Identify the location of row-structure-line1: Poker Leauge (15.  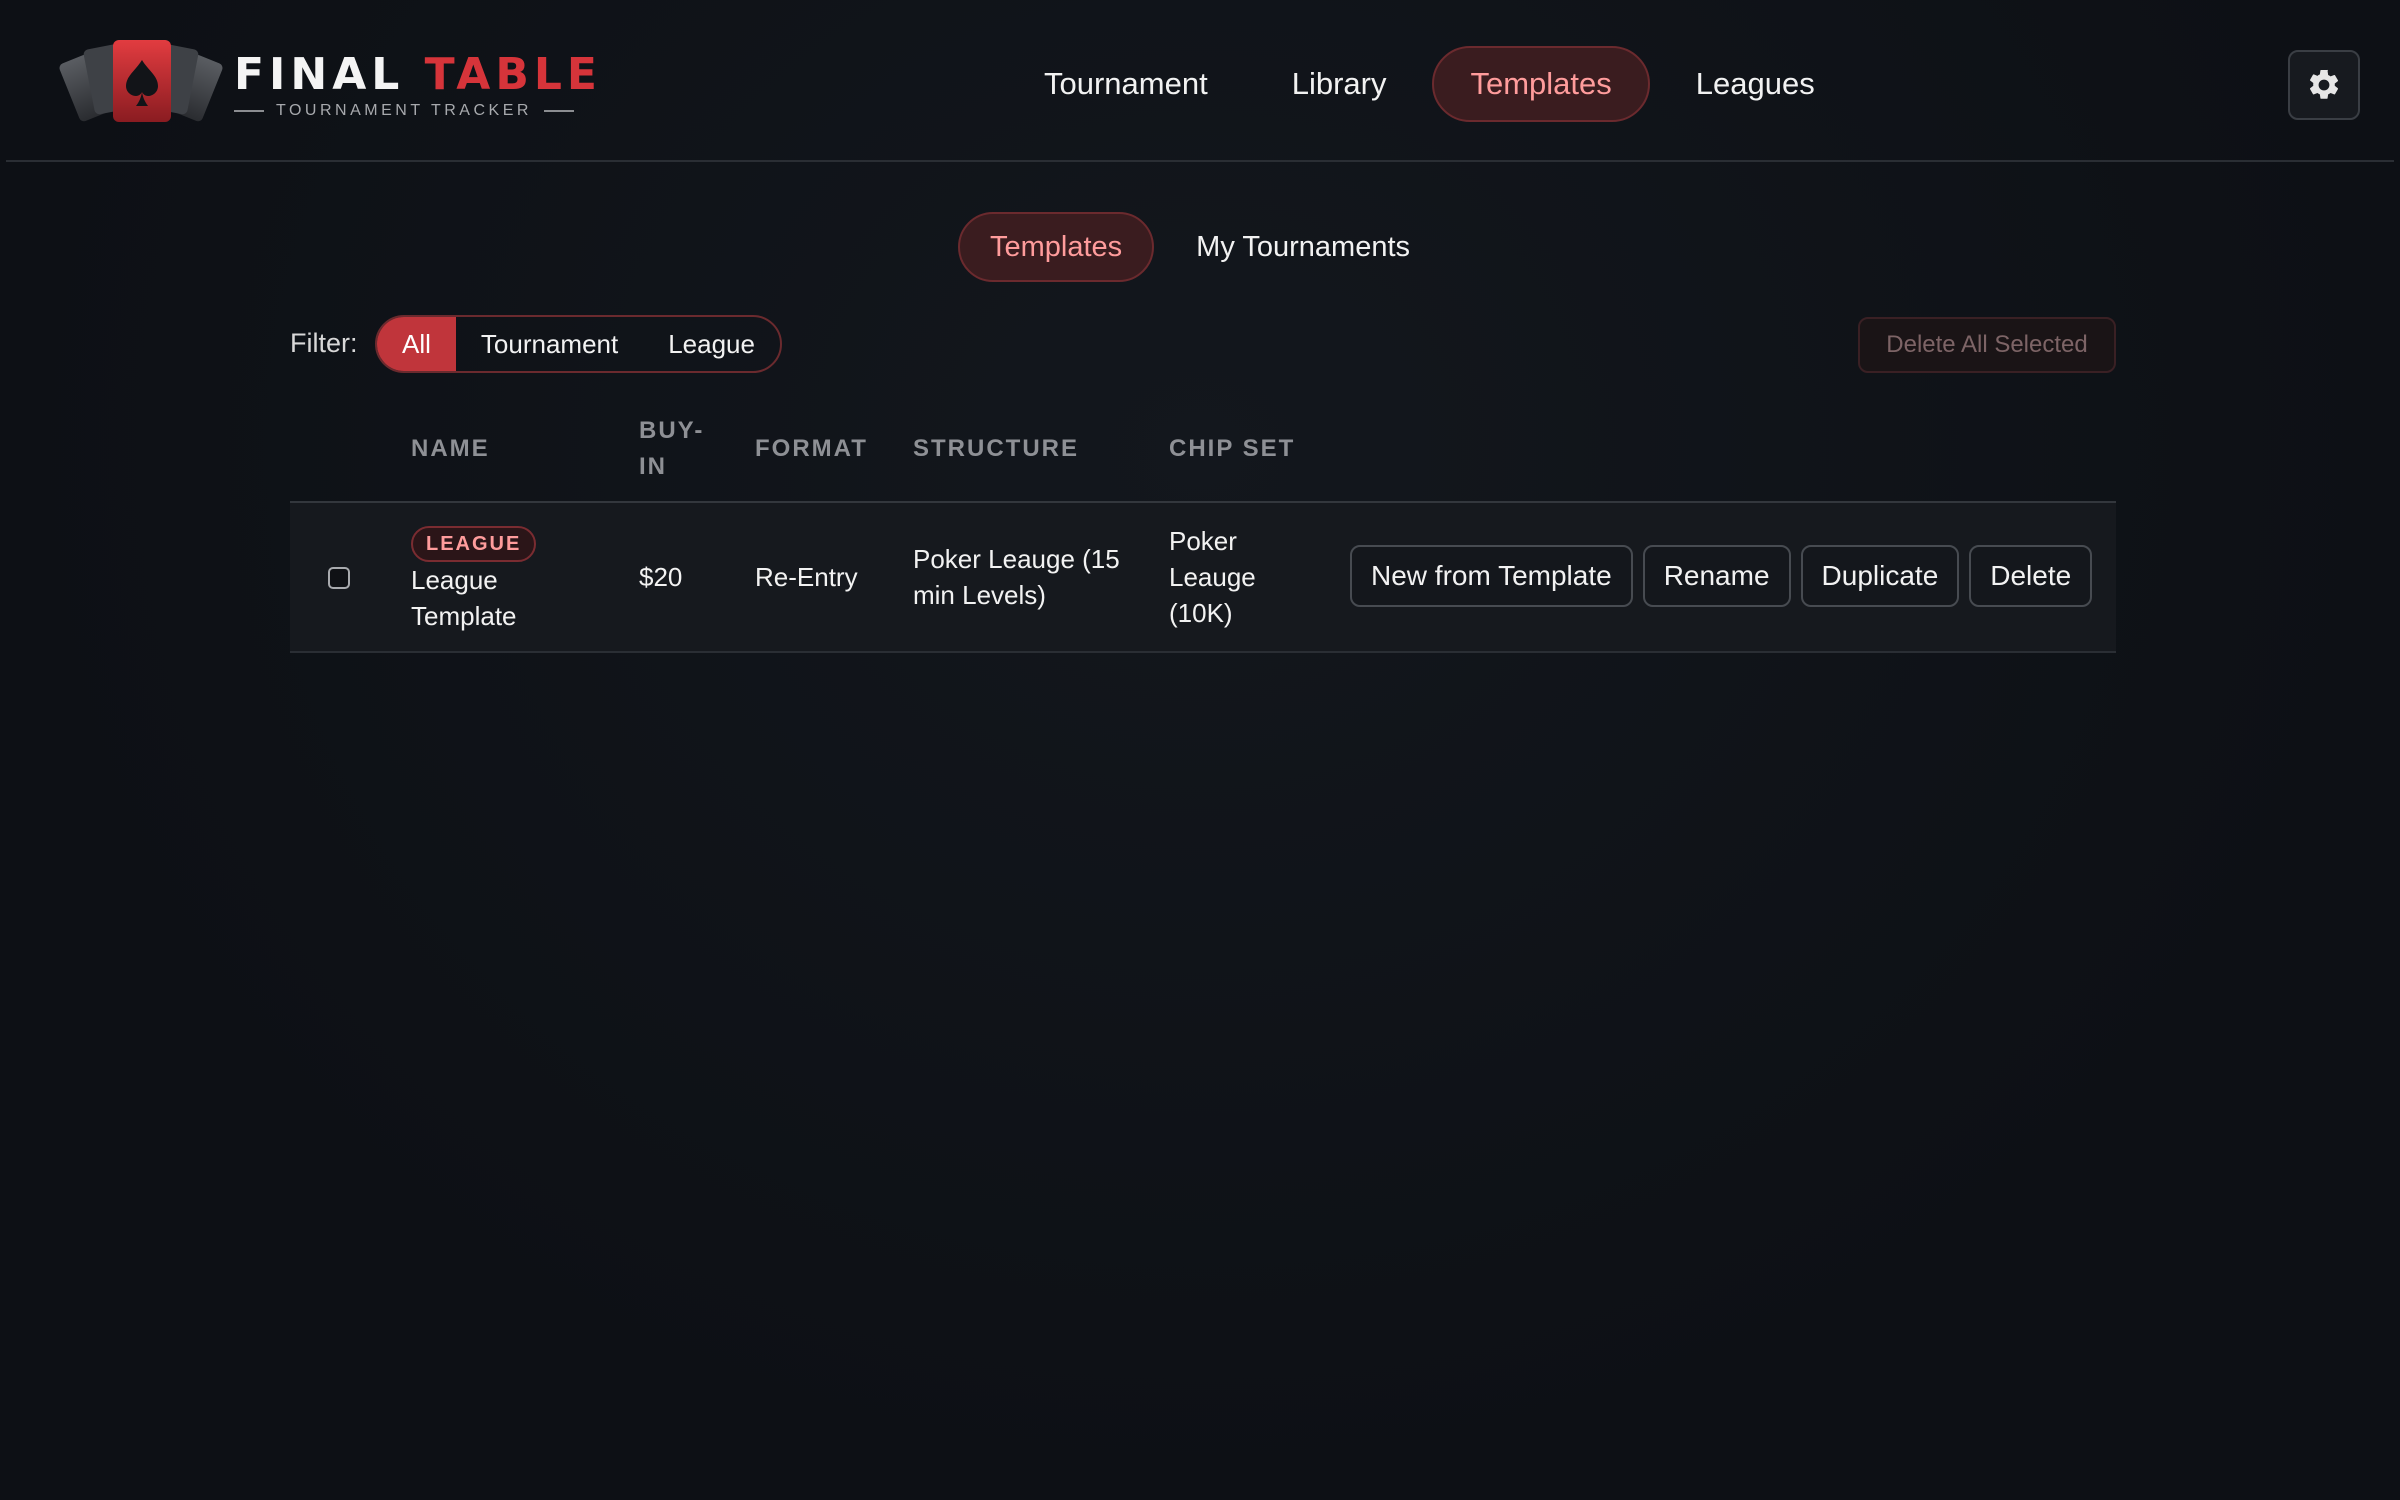
(1016, 559).